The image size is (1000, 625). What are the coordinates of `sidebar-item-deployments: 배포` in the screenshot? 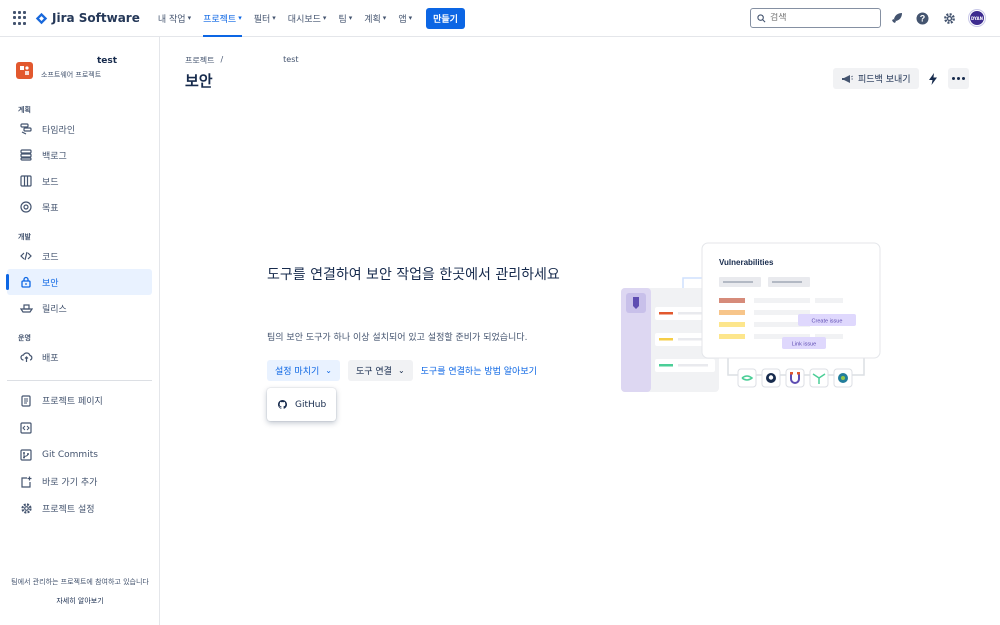 It's located at (79, 357).